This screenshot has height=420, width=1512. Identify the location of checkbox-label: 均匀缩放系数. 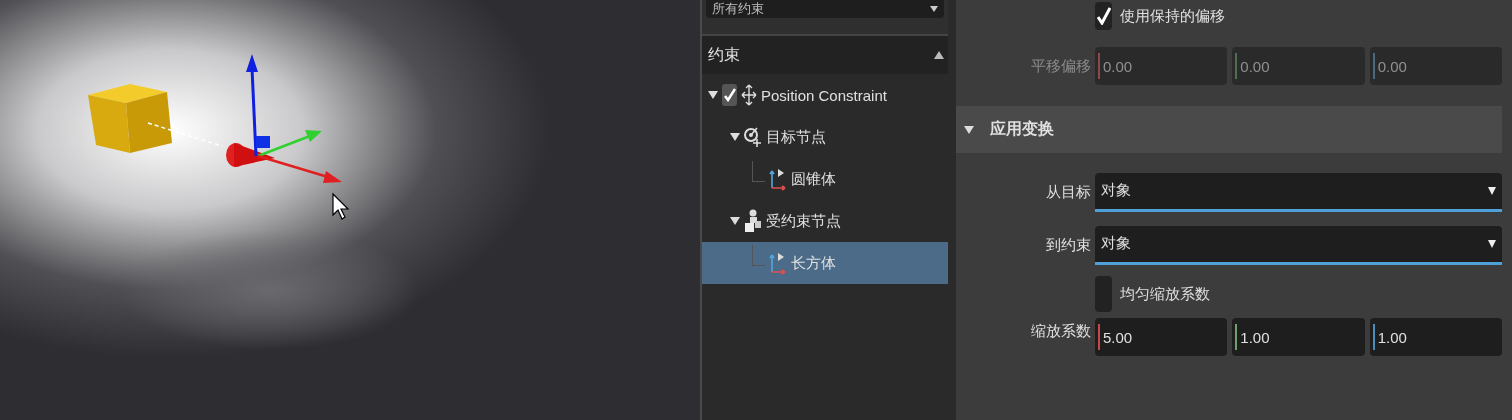
(1165, 294).